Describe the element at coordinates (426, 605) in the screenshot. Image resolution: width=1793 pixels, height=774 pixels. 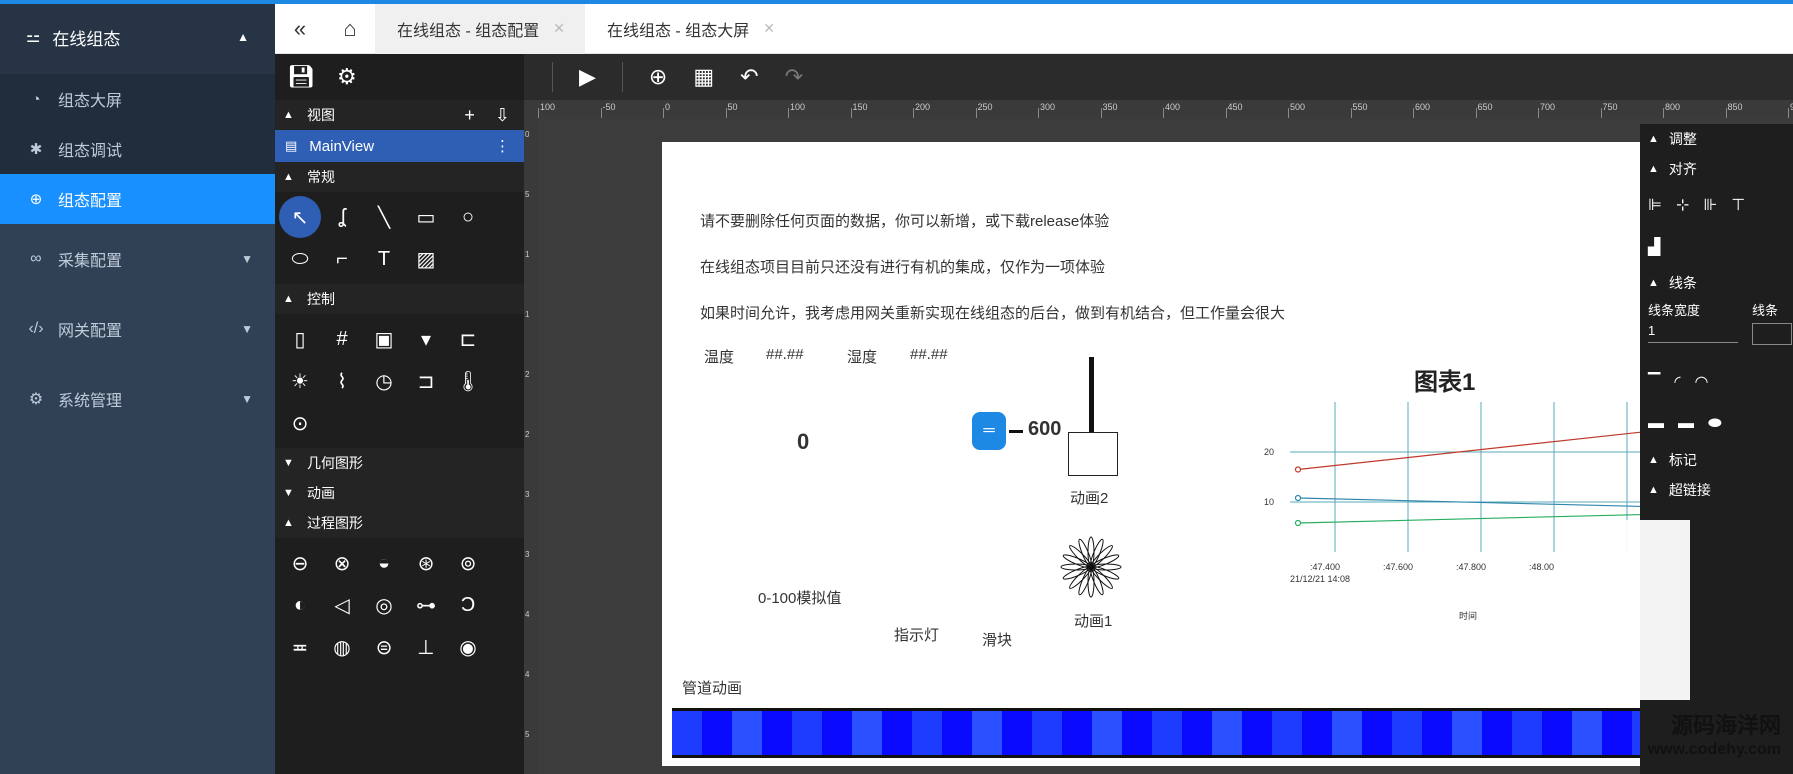
I see `valve-icon: ⊶` at that location.